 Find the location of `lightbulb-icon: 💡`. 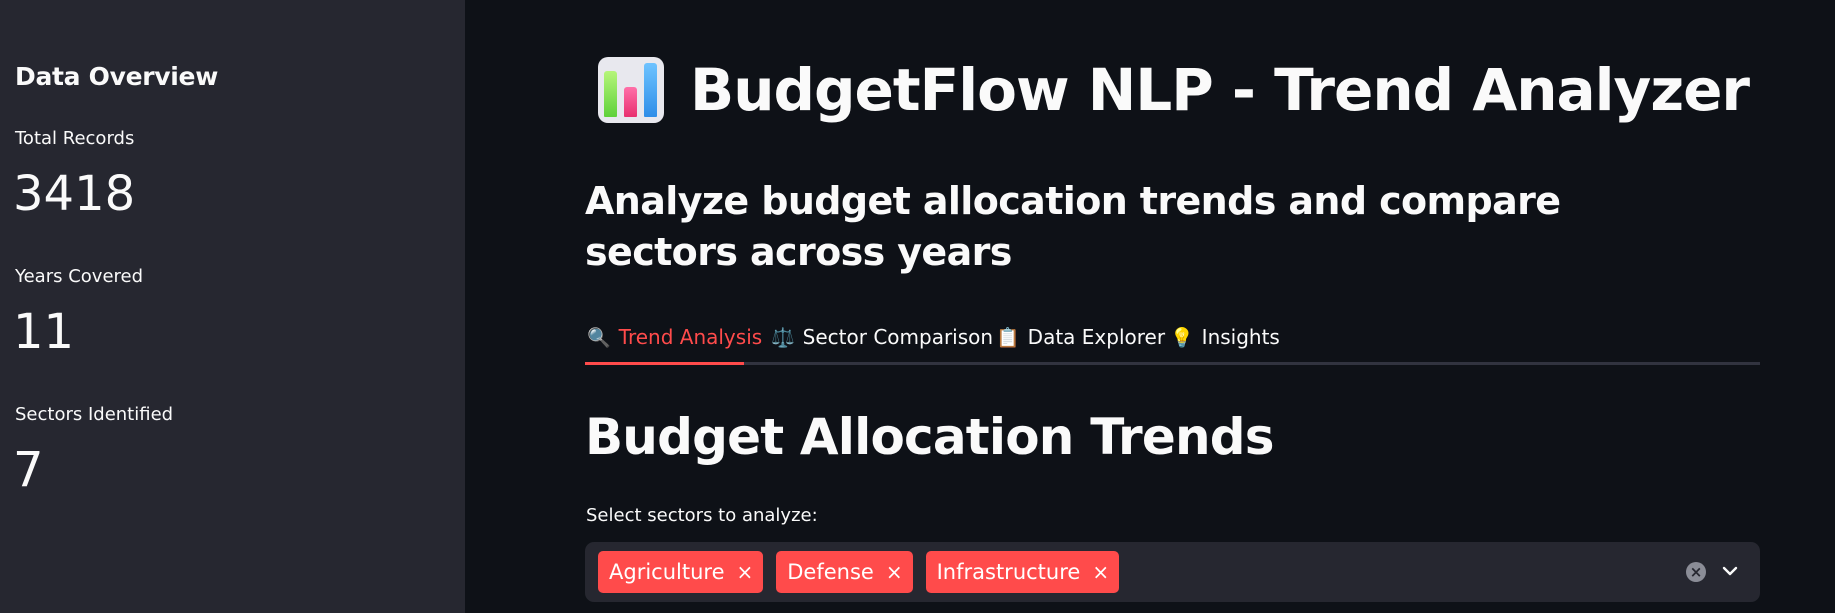

lightbulb-icon: 💡 is located at coordinates (1182, 337).